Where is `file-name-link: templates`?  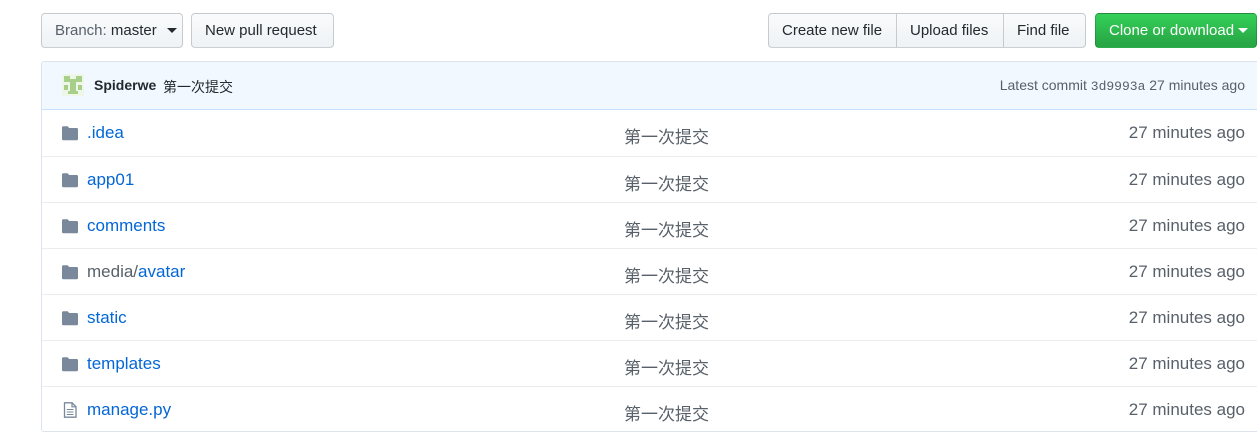 file-name-link: templates is located at coordinates (124, 364).